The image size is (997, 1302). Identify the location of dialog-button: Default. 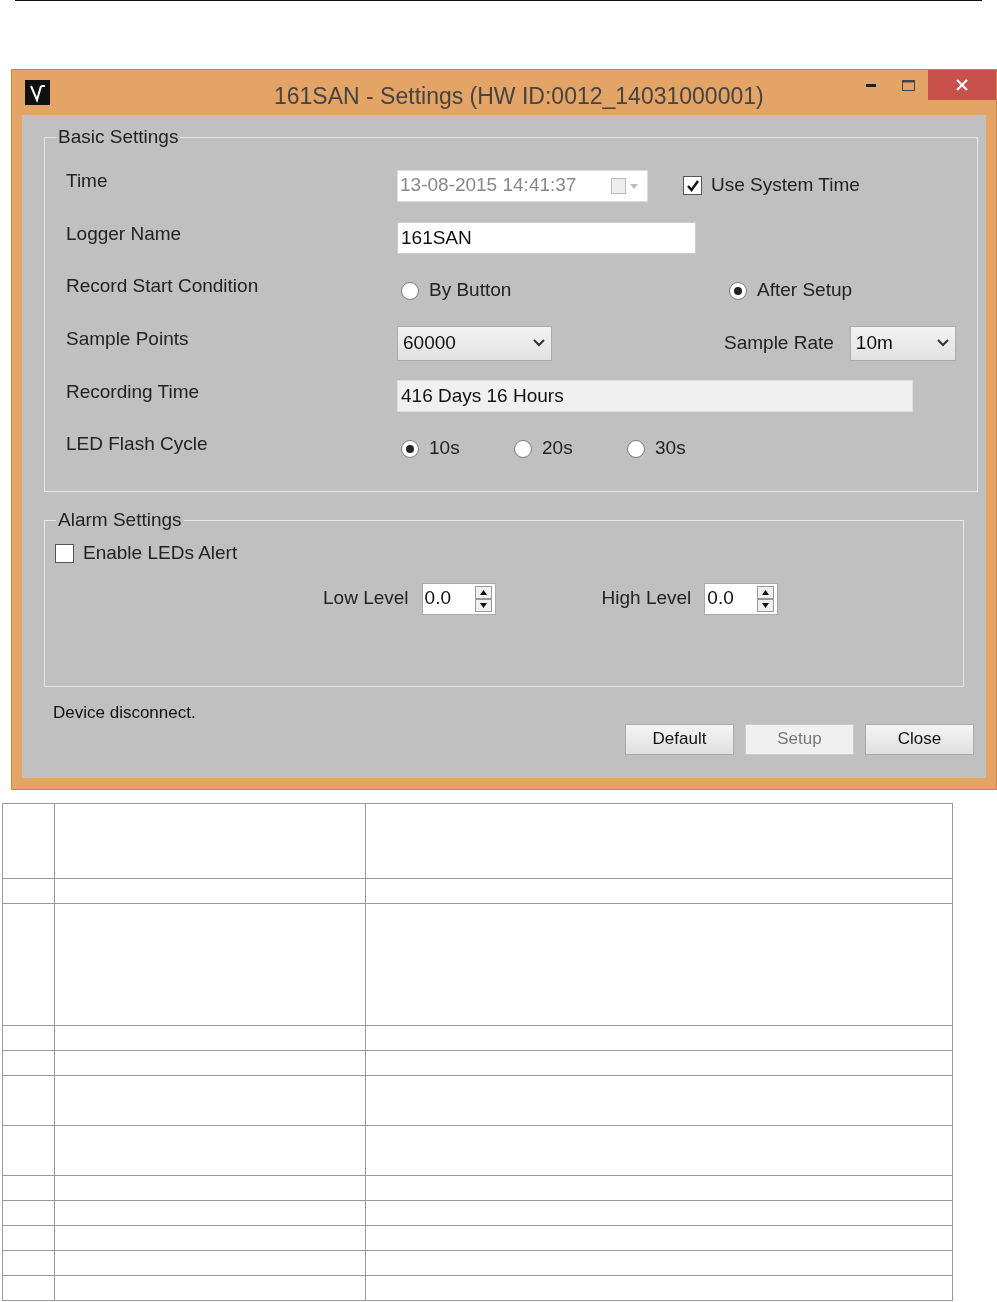
(679, 739).